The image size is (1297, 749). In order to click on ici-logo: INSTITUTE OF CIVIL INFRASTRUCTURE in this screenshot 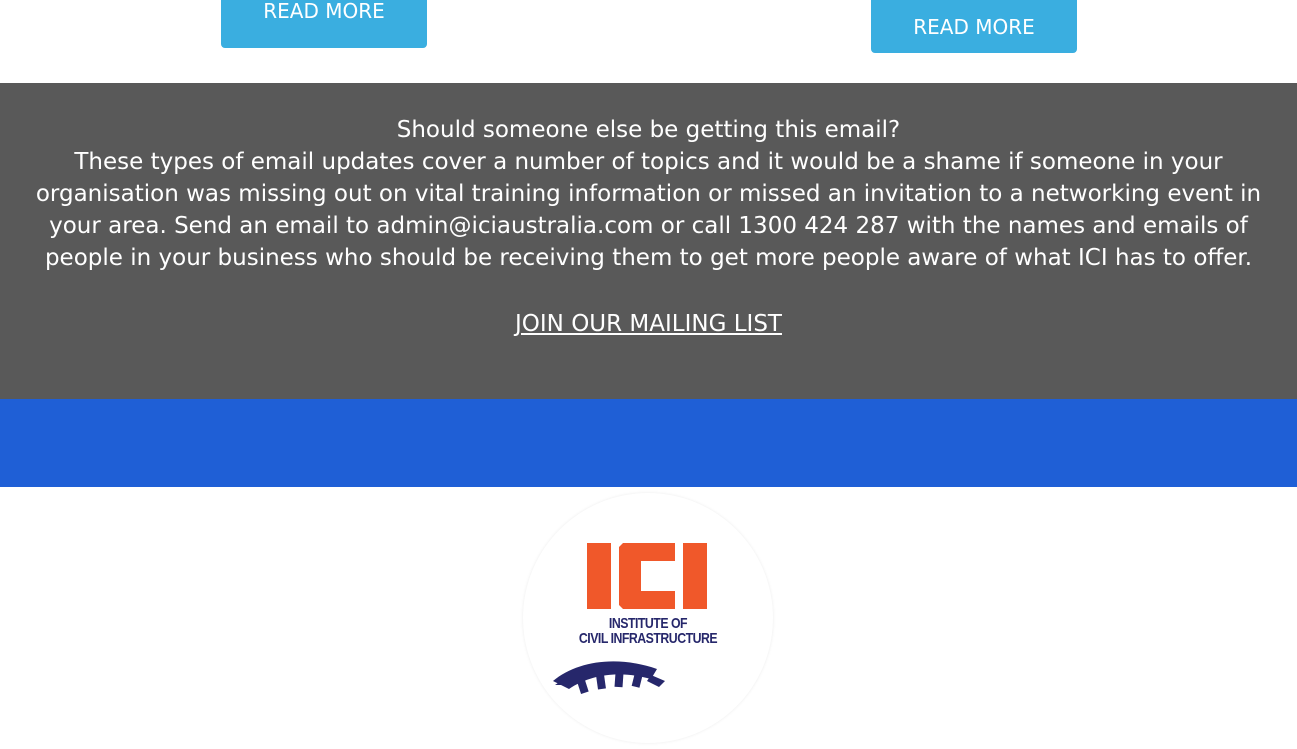, I will do `click(648, 618)`.